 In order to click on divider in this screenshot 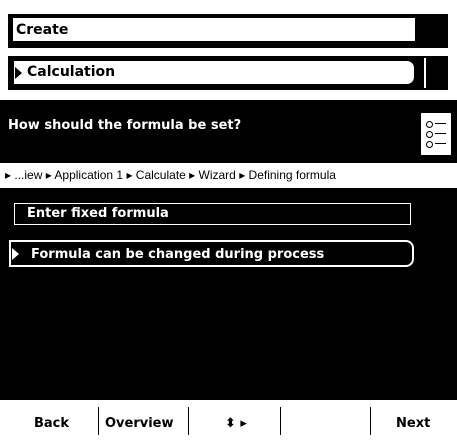, I will do `click(425, 73)`.